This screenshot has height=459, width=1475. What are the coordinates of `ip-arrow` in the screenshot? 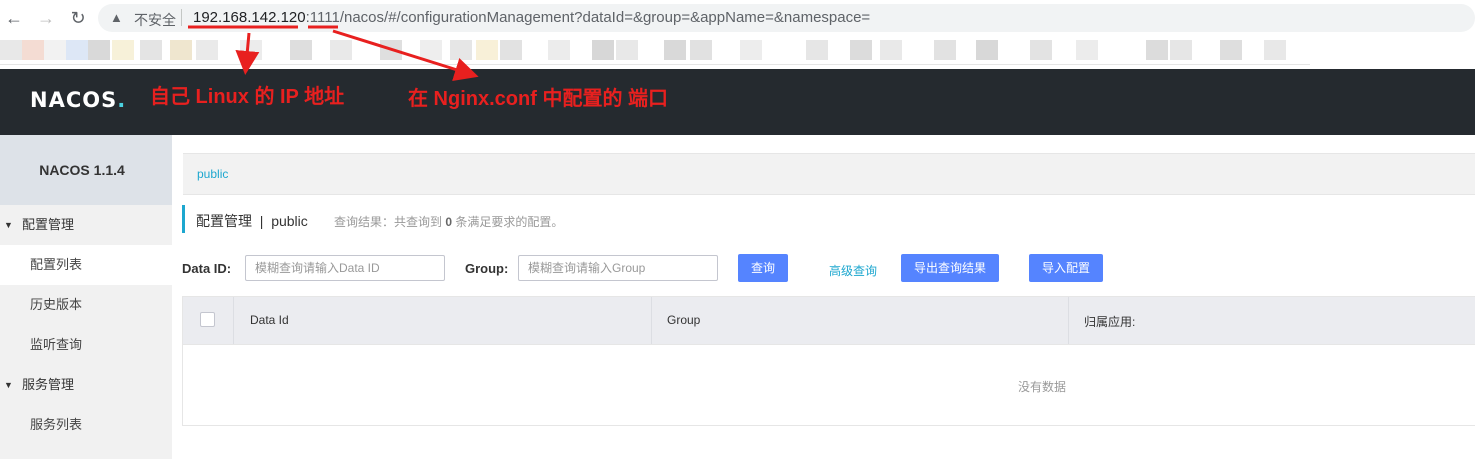 It's located at (247, 53).